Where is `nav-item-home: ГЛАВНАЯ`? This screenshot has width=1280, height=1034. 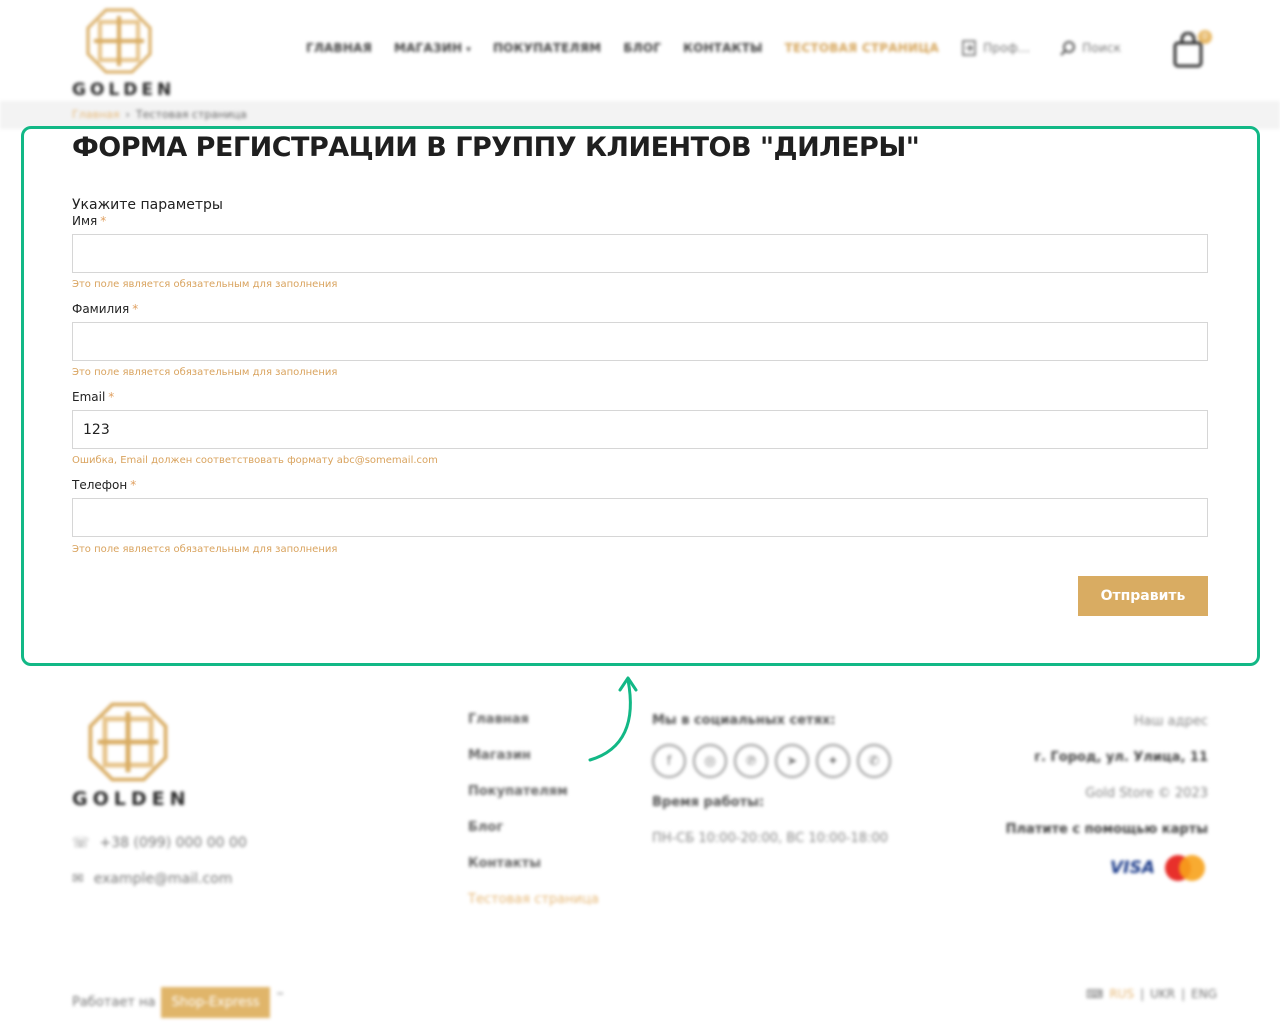 nav-item-home: ГЛАВНАЯ is located at coordinates (339, 48).